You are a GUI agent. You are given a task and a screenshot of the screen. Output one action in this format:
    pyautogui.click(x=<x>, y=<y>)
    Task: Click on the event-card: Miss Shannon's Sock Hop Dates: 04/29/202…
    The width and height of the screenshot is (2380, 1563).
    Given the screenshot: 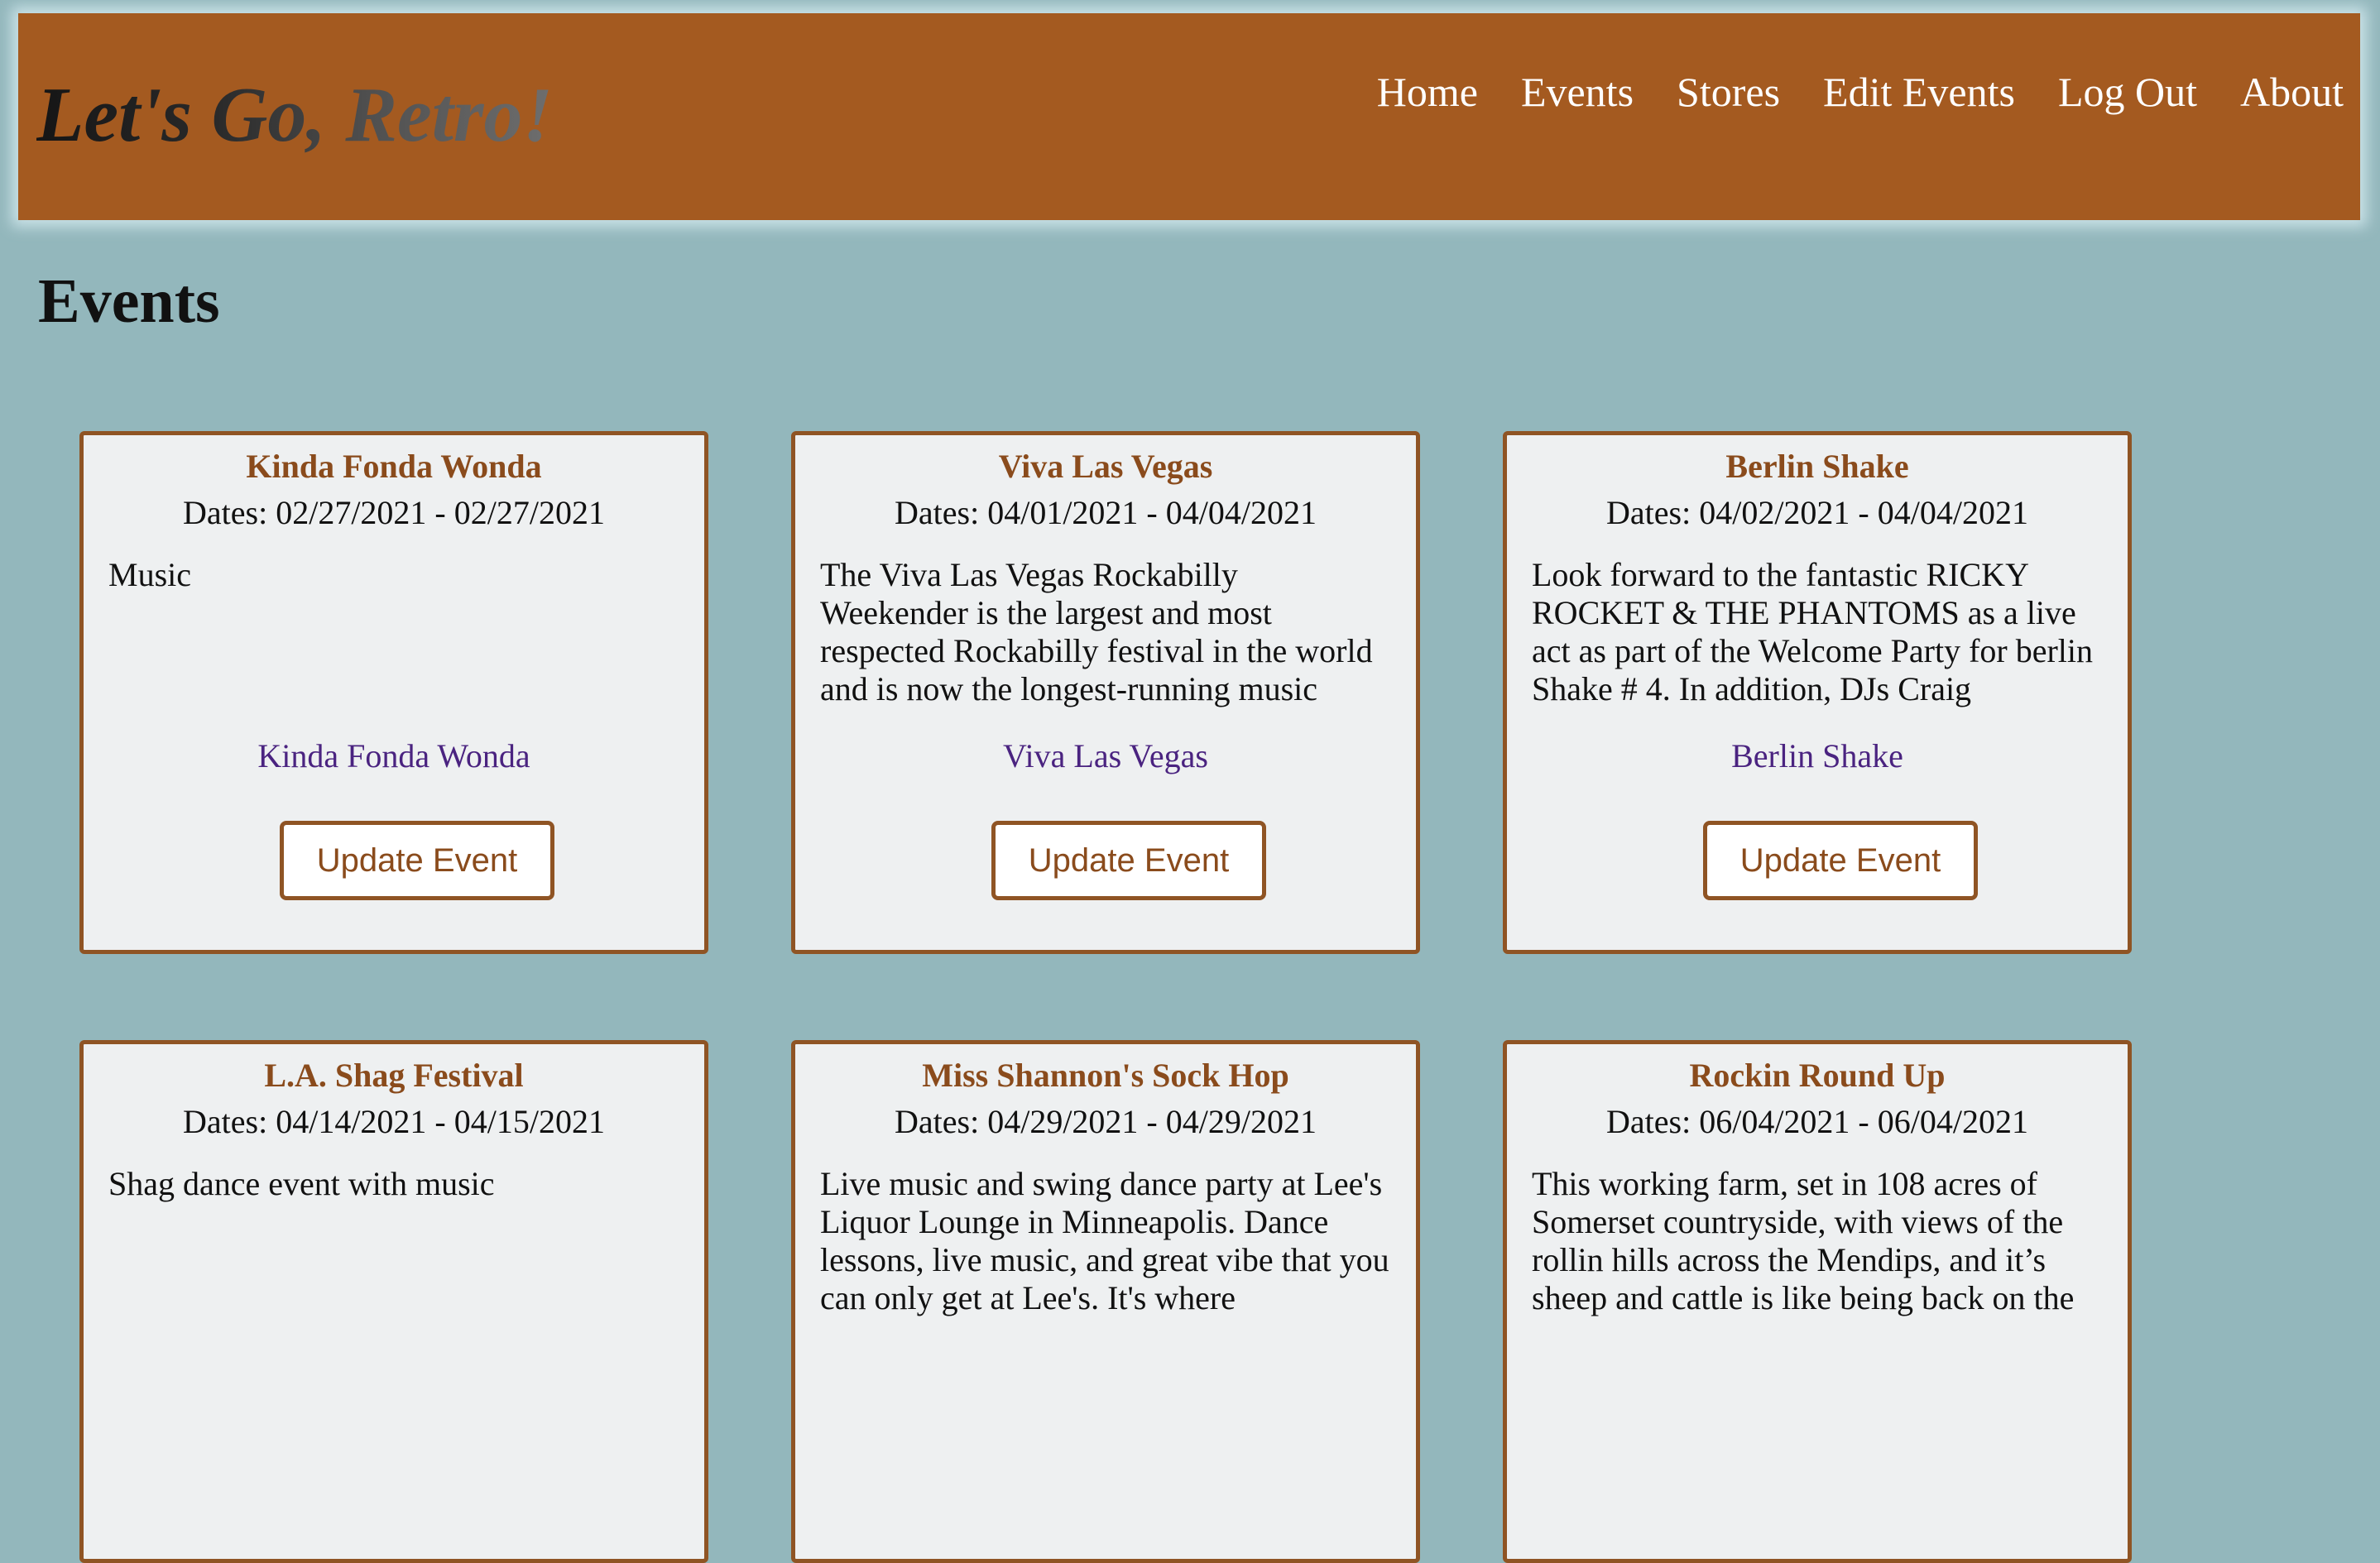 What is the action you would take?
    pyautogui.click(x=1105, y=1302)
    